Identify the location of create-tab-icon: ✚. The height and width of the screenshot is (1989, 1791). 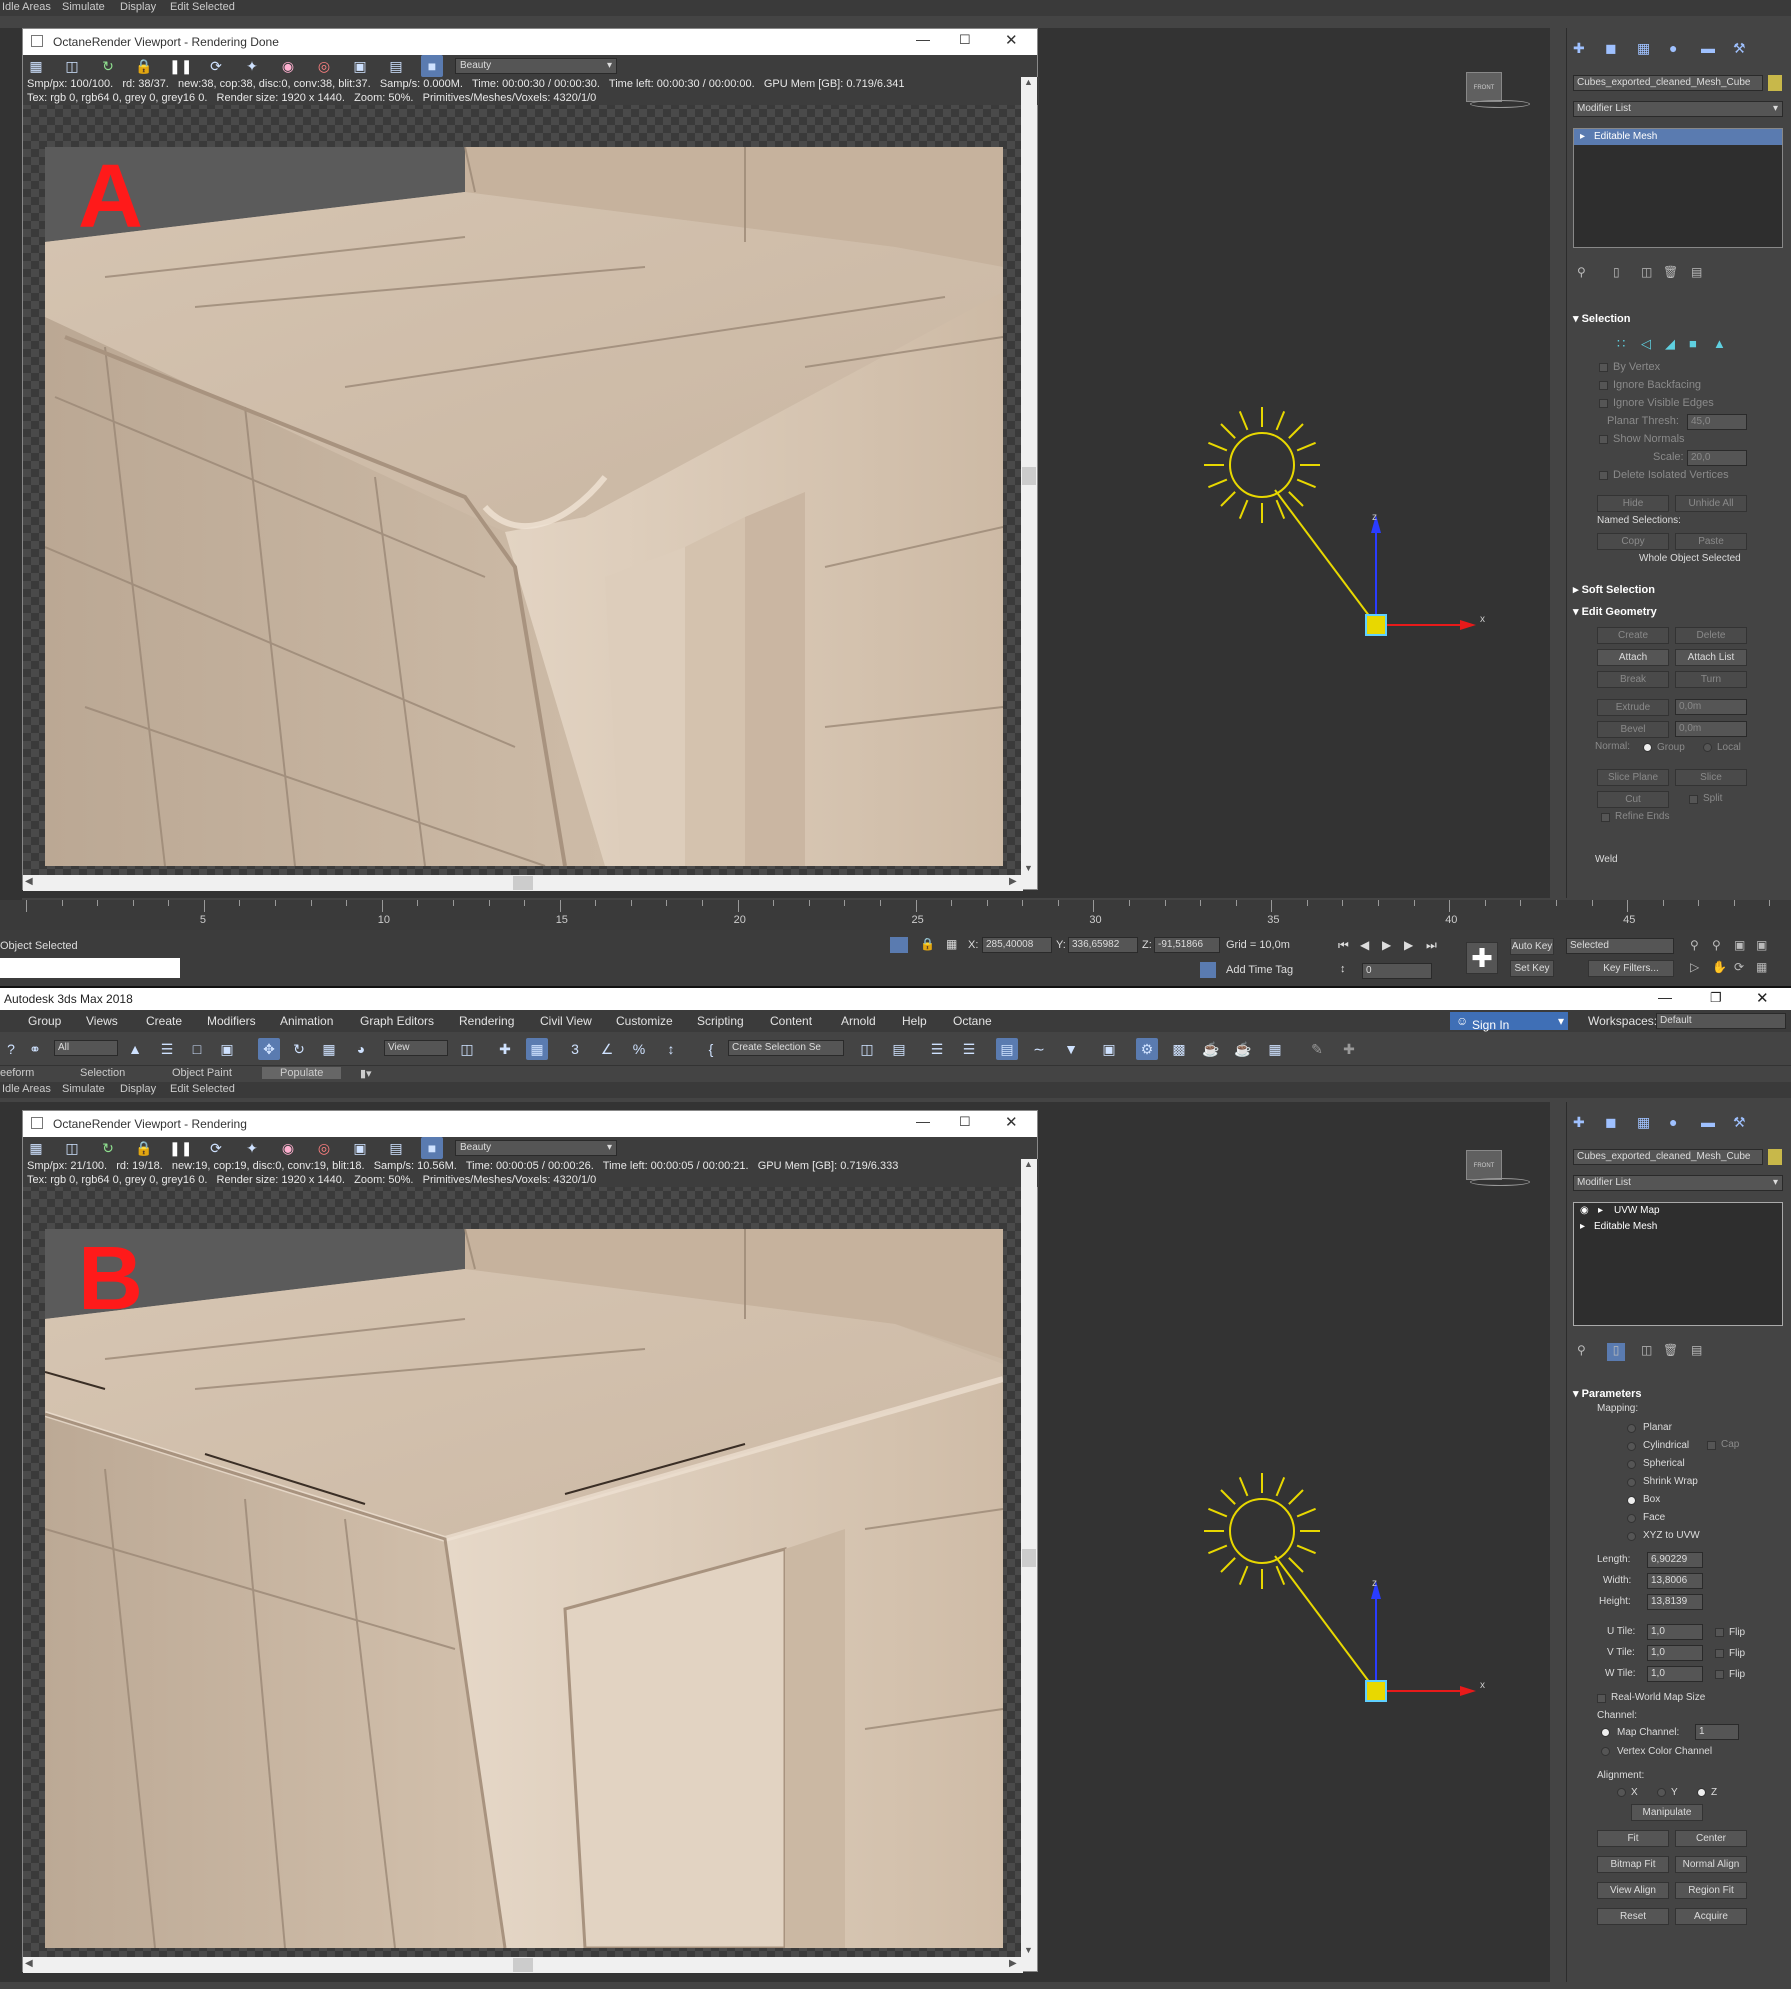
(1579, 1122).